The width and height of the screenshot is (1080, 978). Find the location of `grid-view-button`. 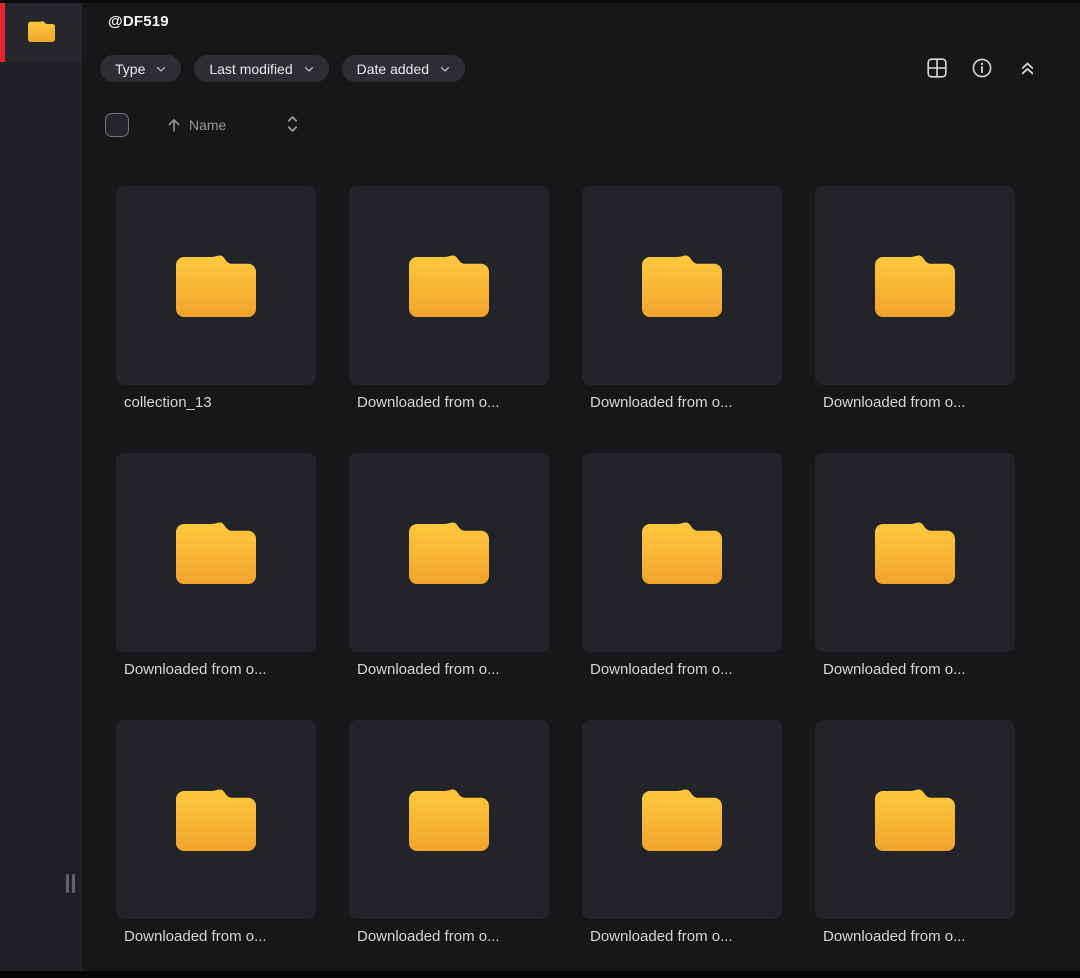

grid-view-button is located at coordinates (937, 68).